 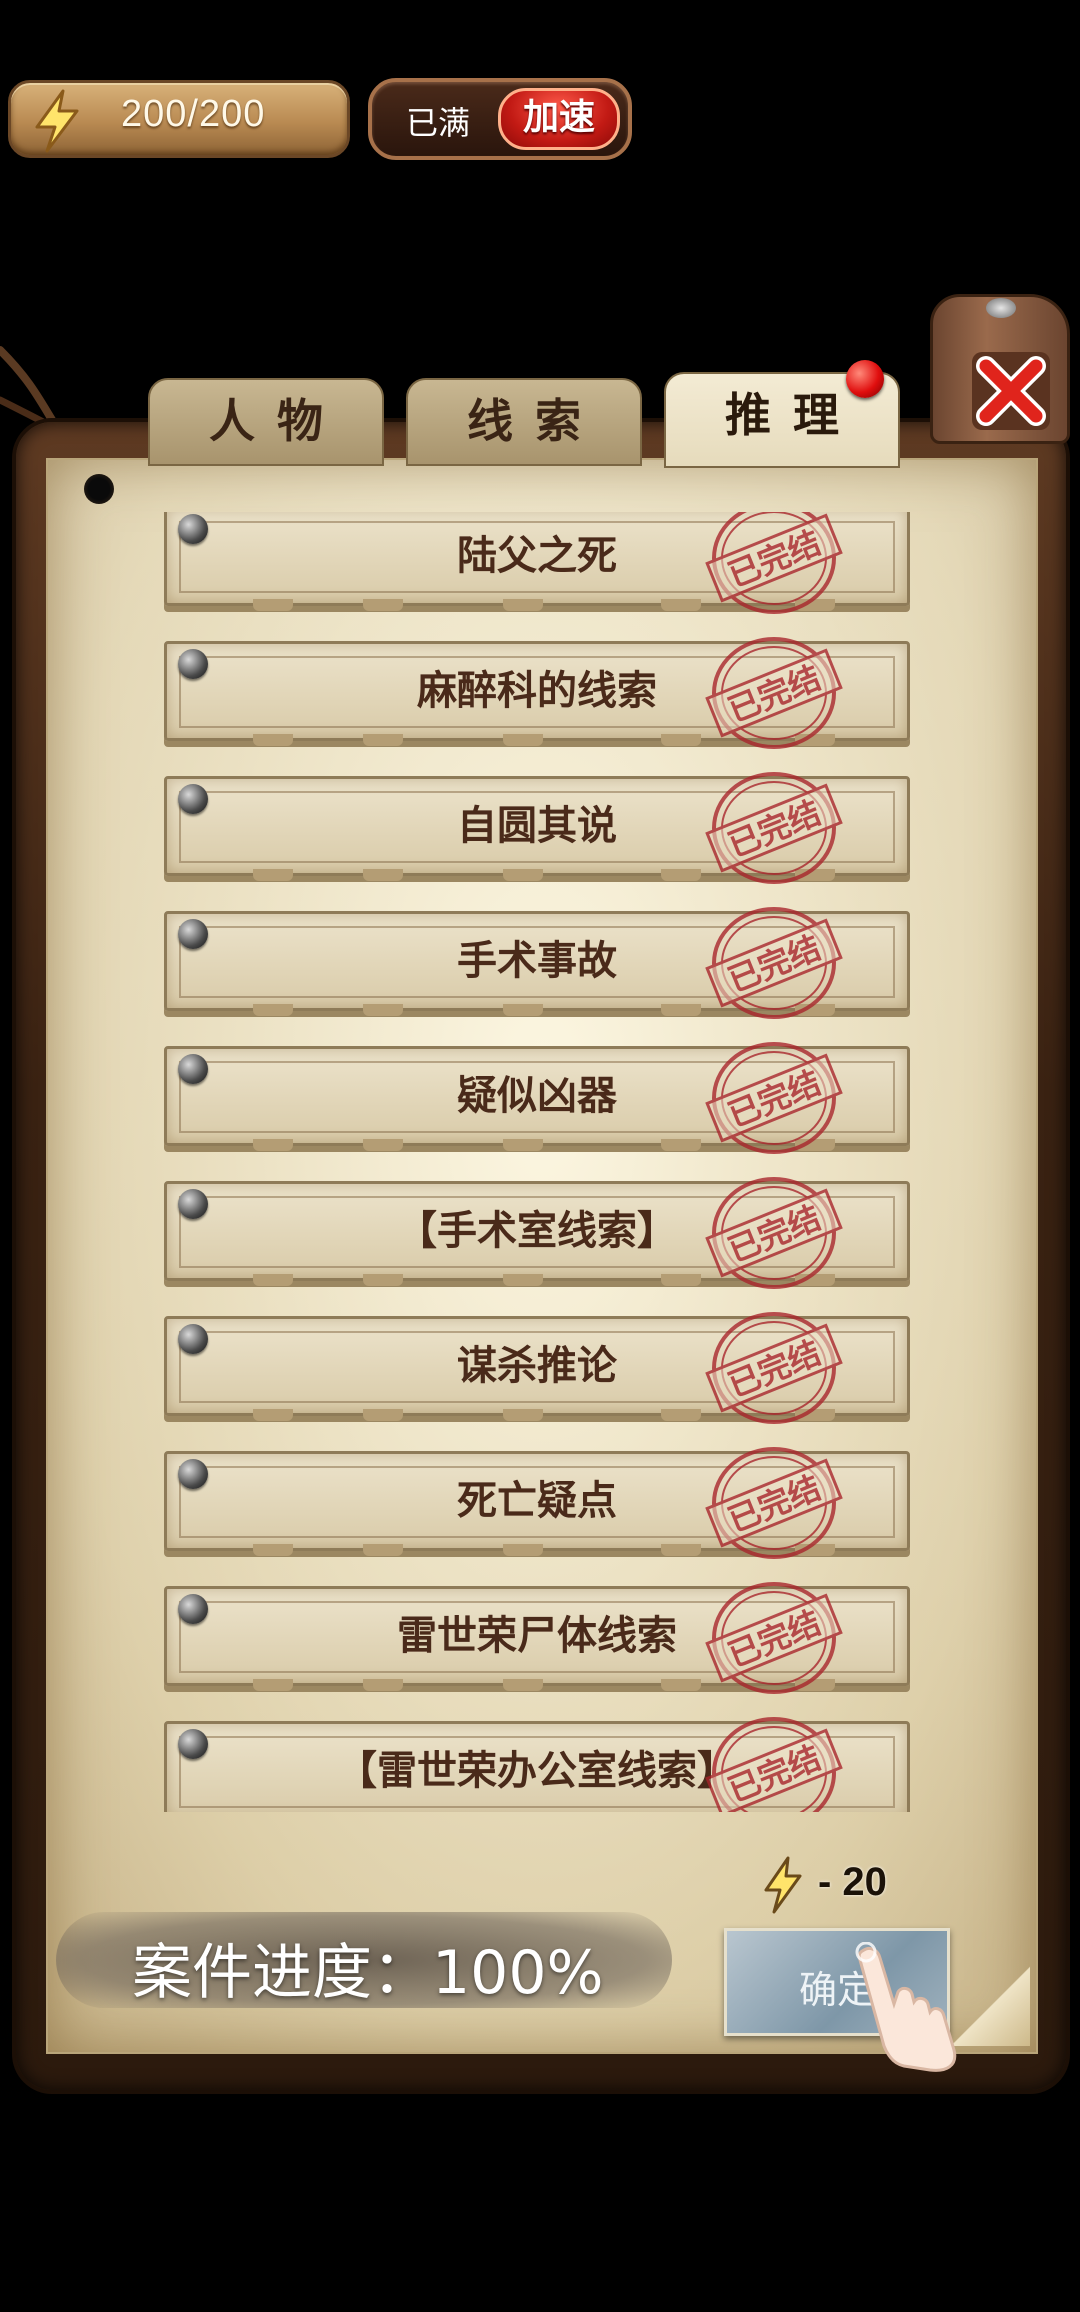 What do you see at coordinates (852, 1882) in the screenshot?
I see `energy-cost: - 20` at bounding box center [852, 1882].